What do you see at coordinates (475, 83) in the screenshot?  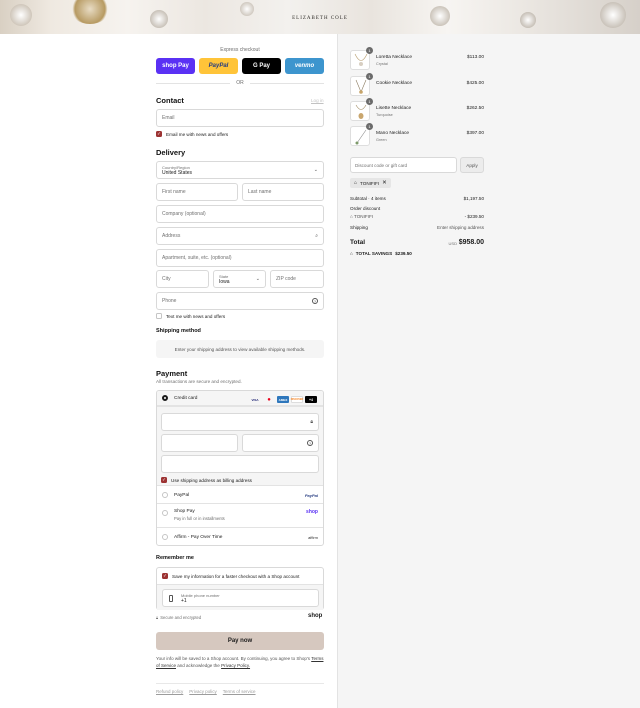 I see `item-price: $425.00` at bounding box center [475, 83].